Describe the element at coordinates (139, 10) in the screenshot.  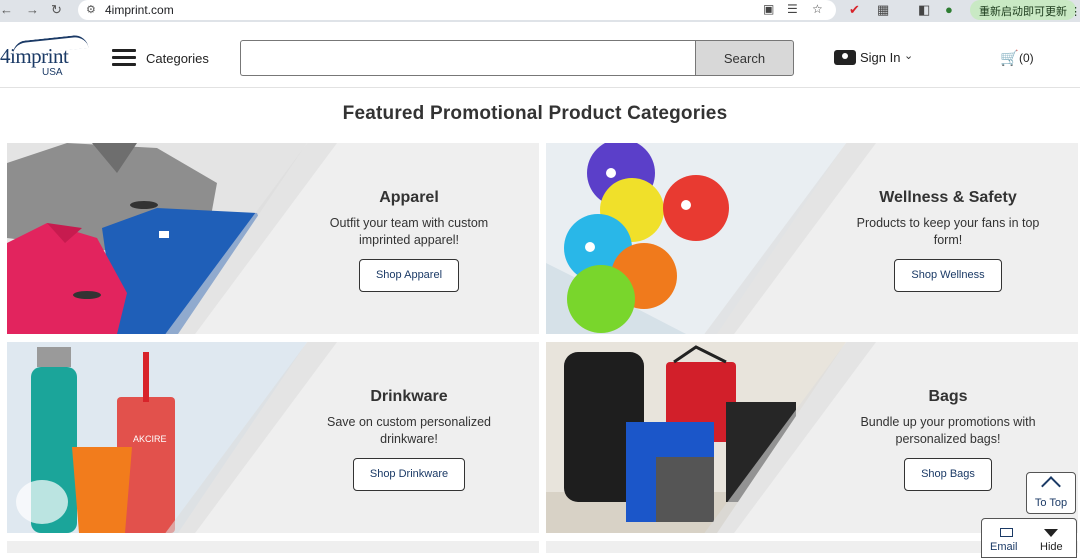
I see `url-text: 4imprint.com` at that location.